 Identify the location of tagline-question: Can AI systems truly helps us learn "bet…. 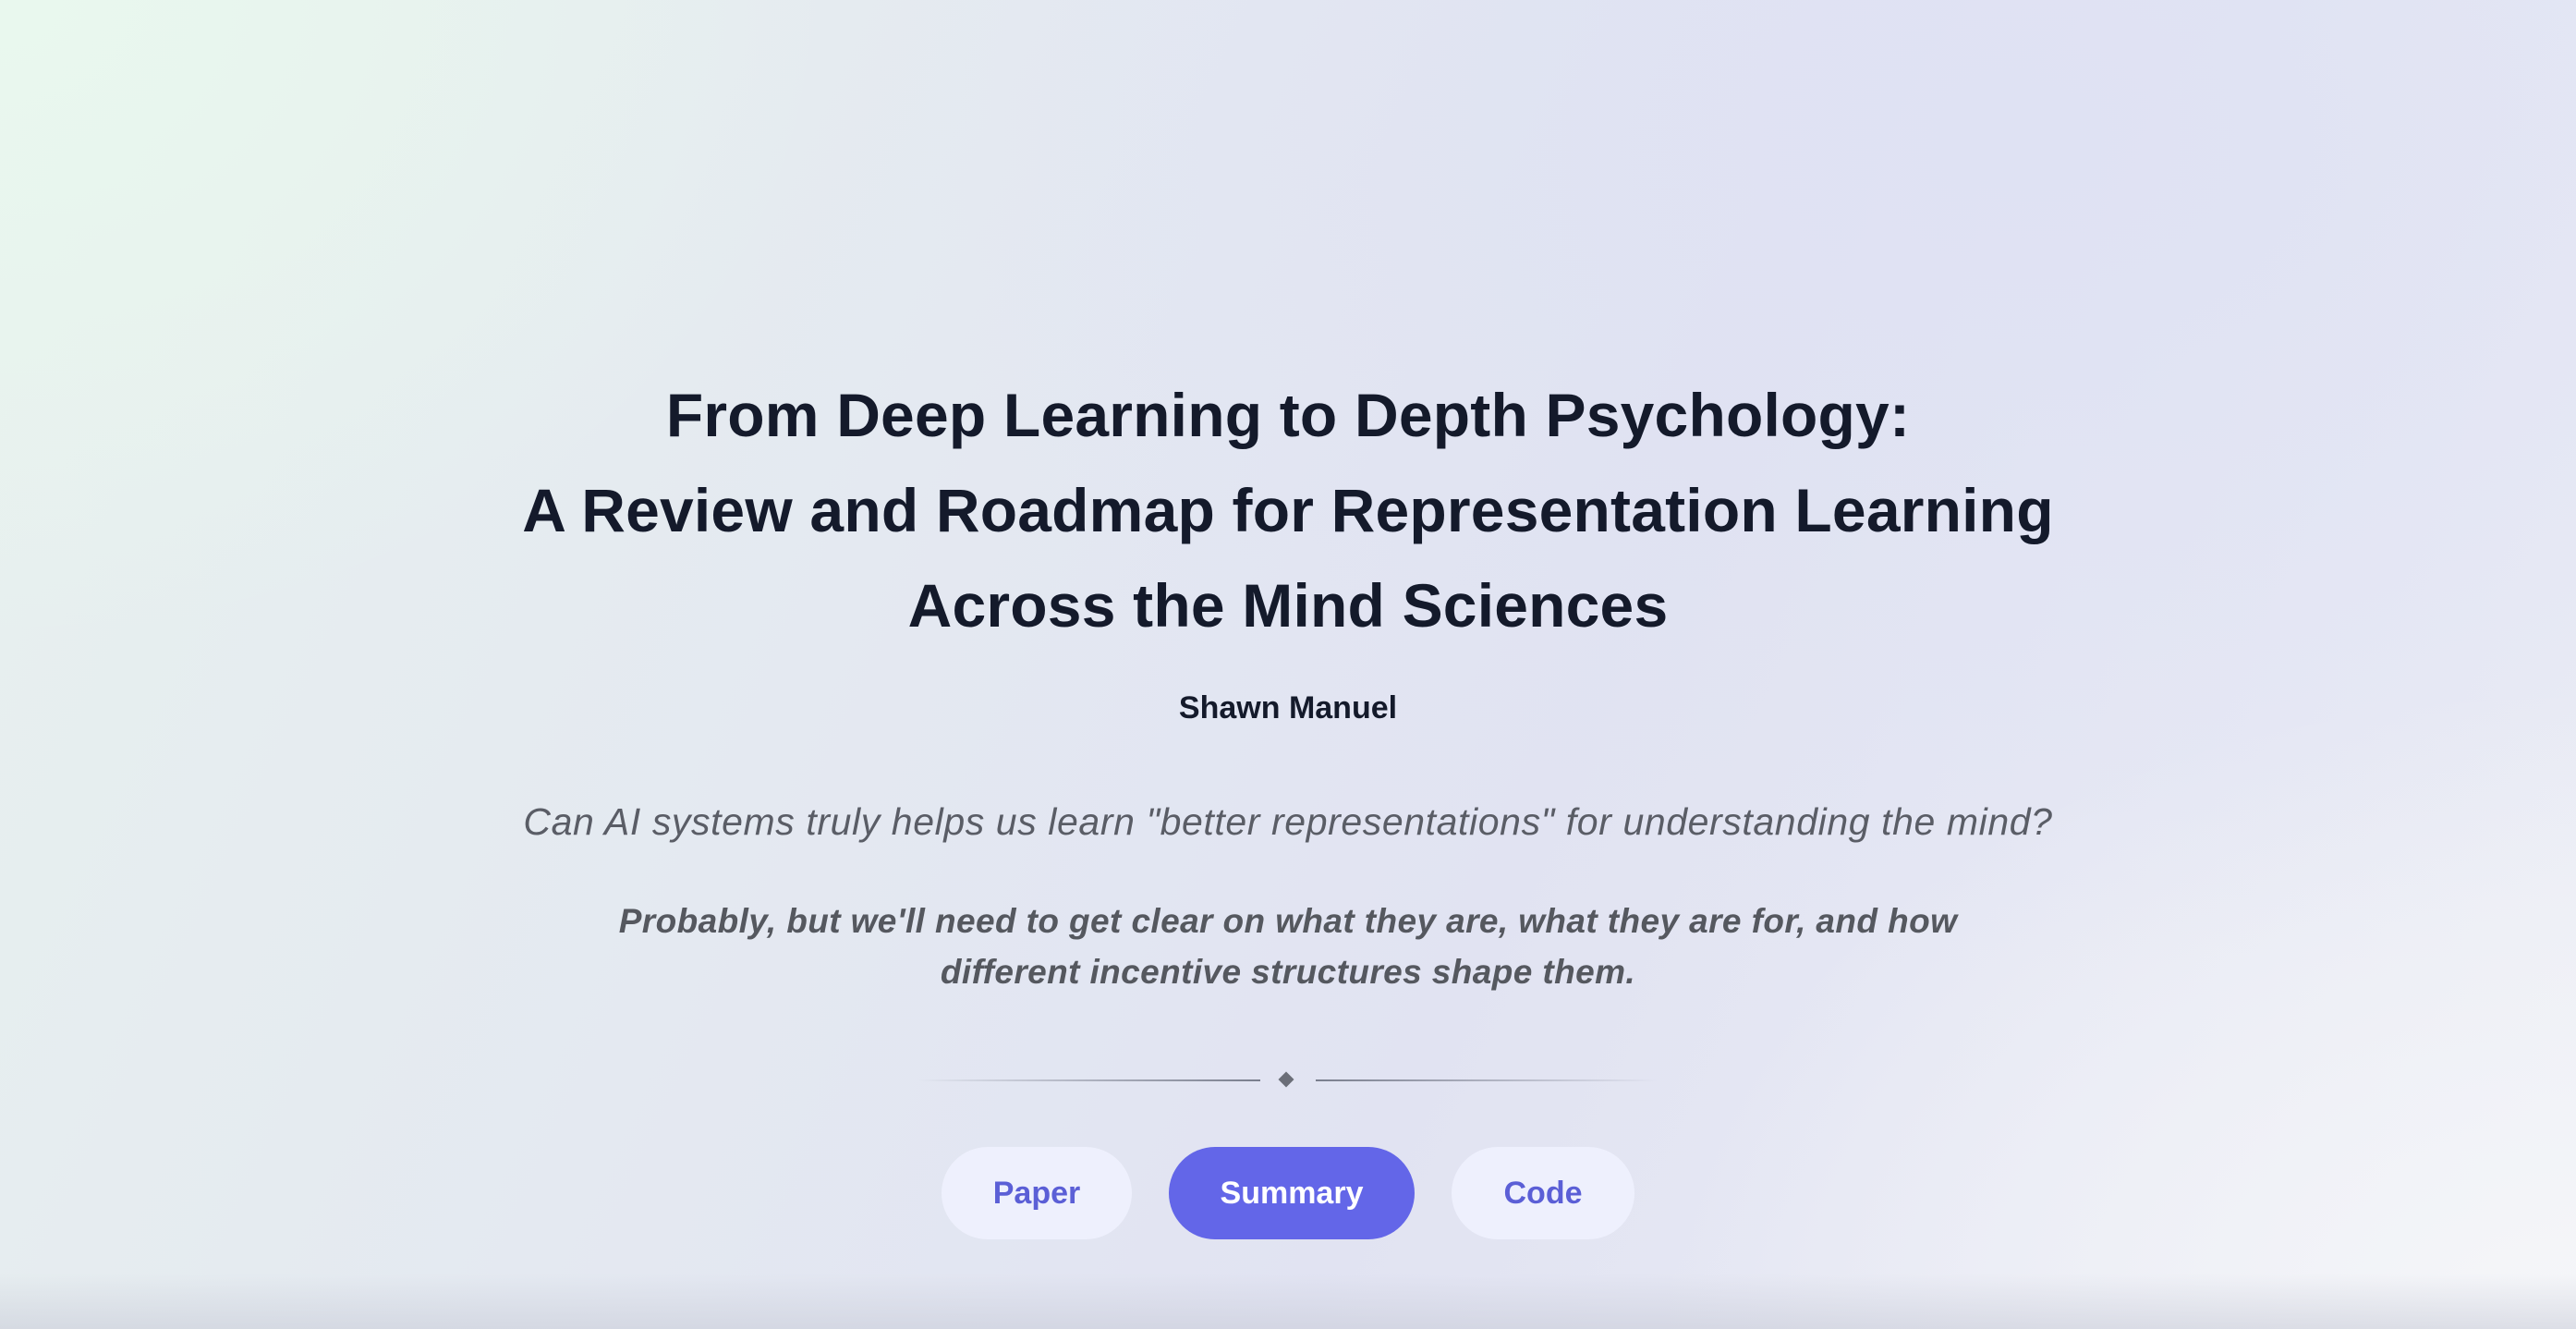
(1288, 821).